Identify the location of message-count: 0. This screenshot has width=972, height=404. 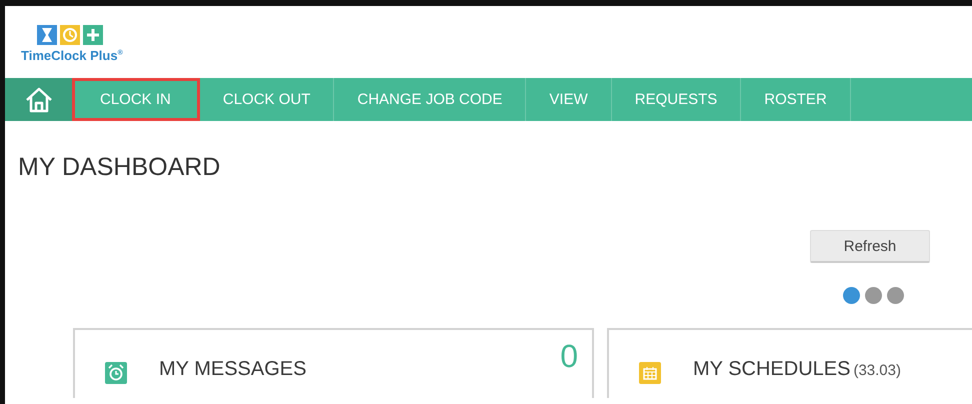
(569, 356).